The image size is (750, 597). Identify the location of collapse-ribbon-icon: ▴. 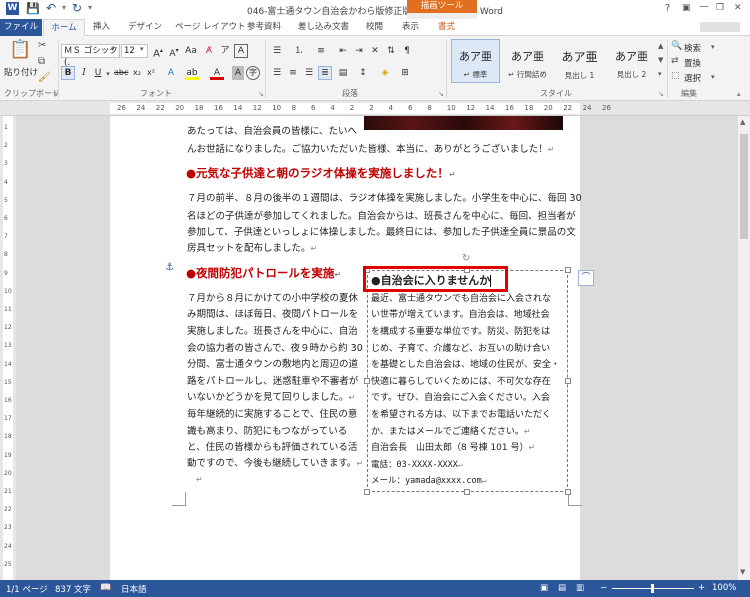
(739, 94).